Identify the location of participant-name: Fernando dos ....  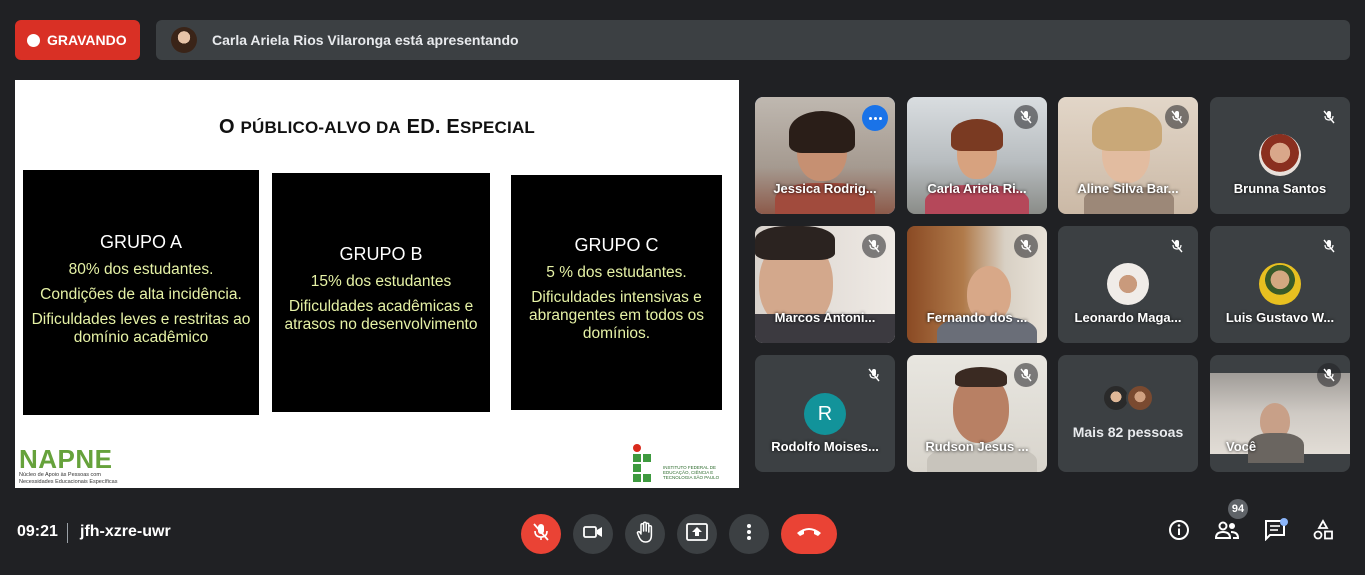
(977, 317).